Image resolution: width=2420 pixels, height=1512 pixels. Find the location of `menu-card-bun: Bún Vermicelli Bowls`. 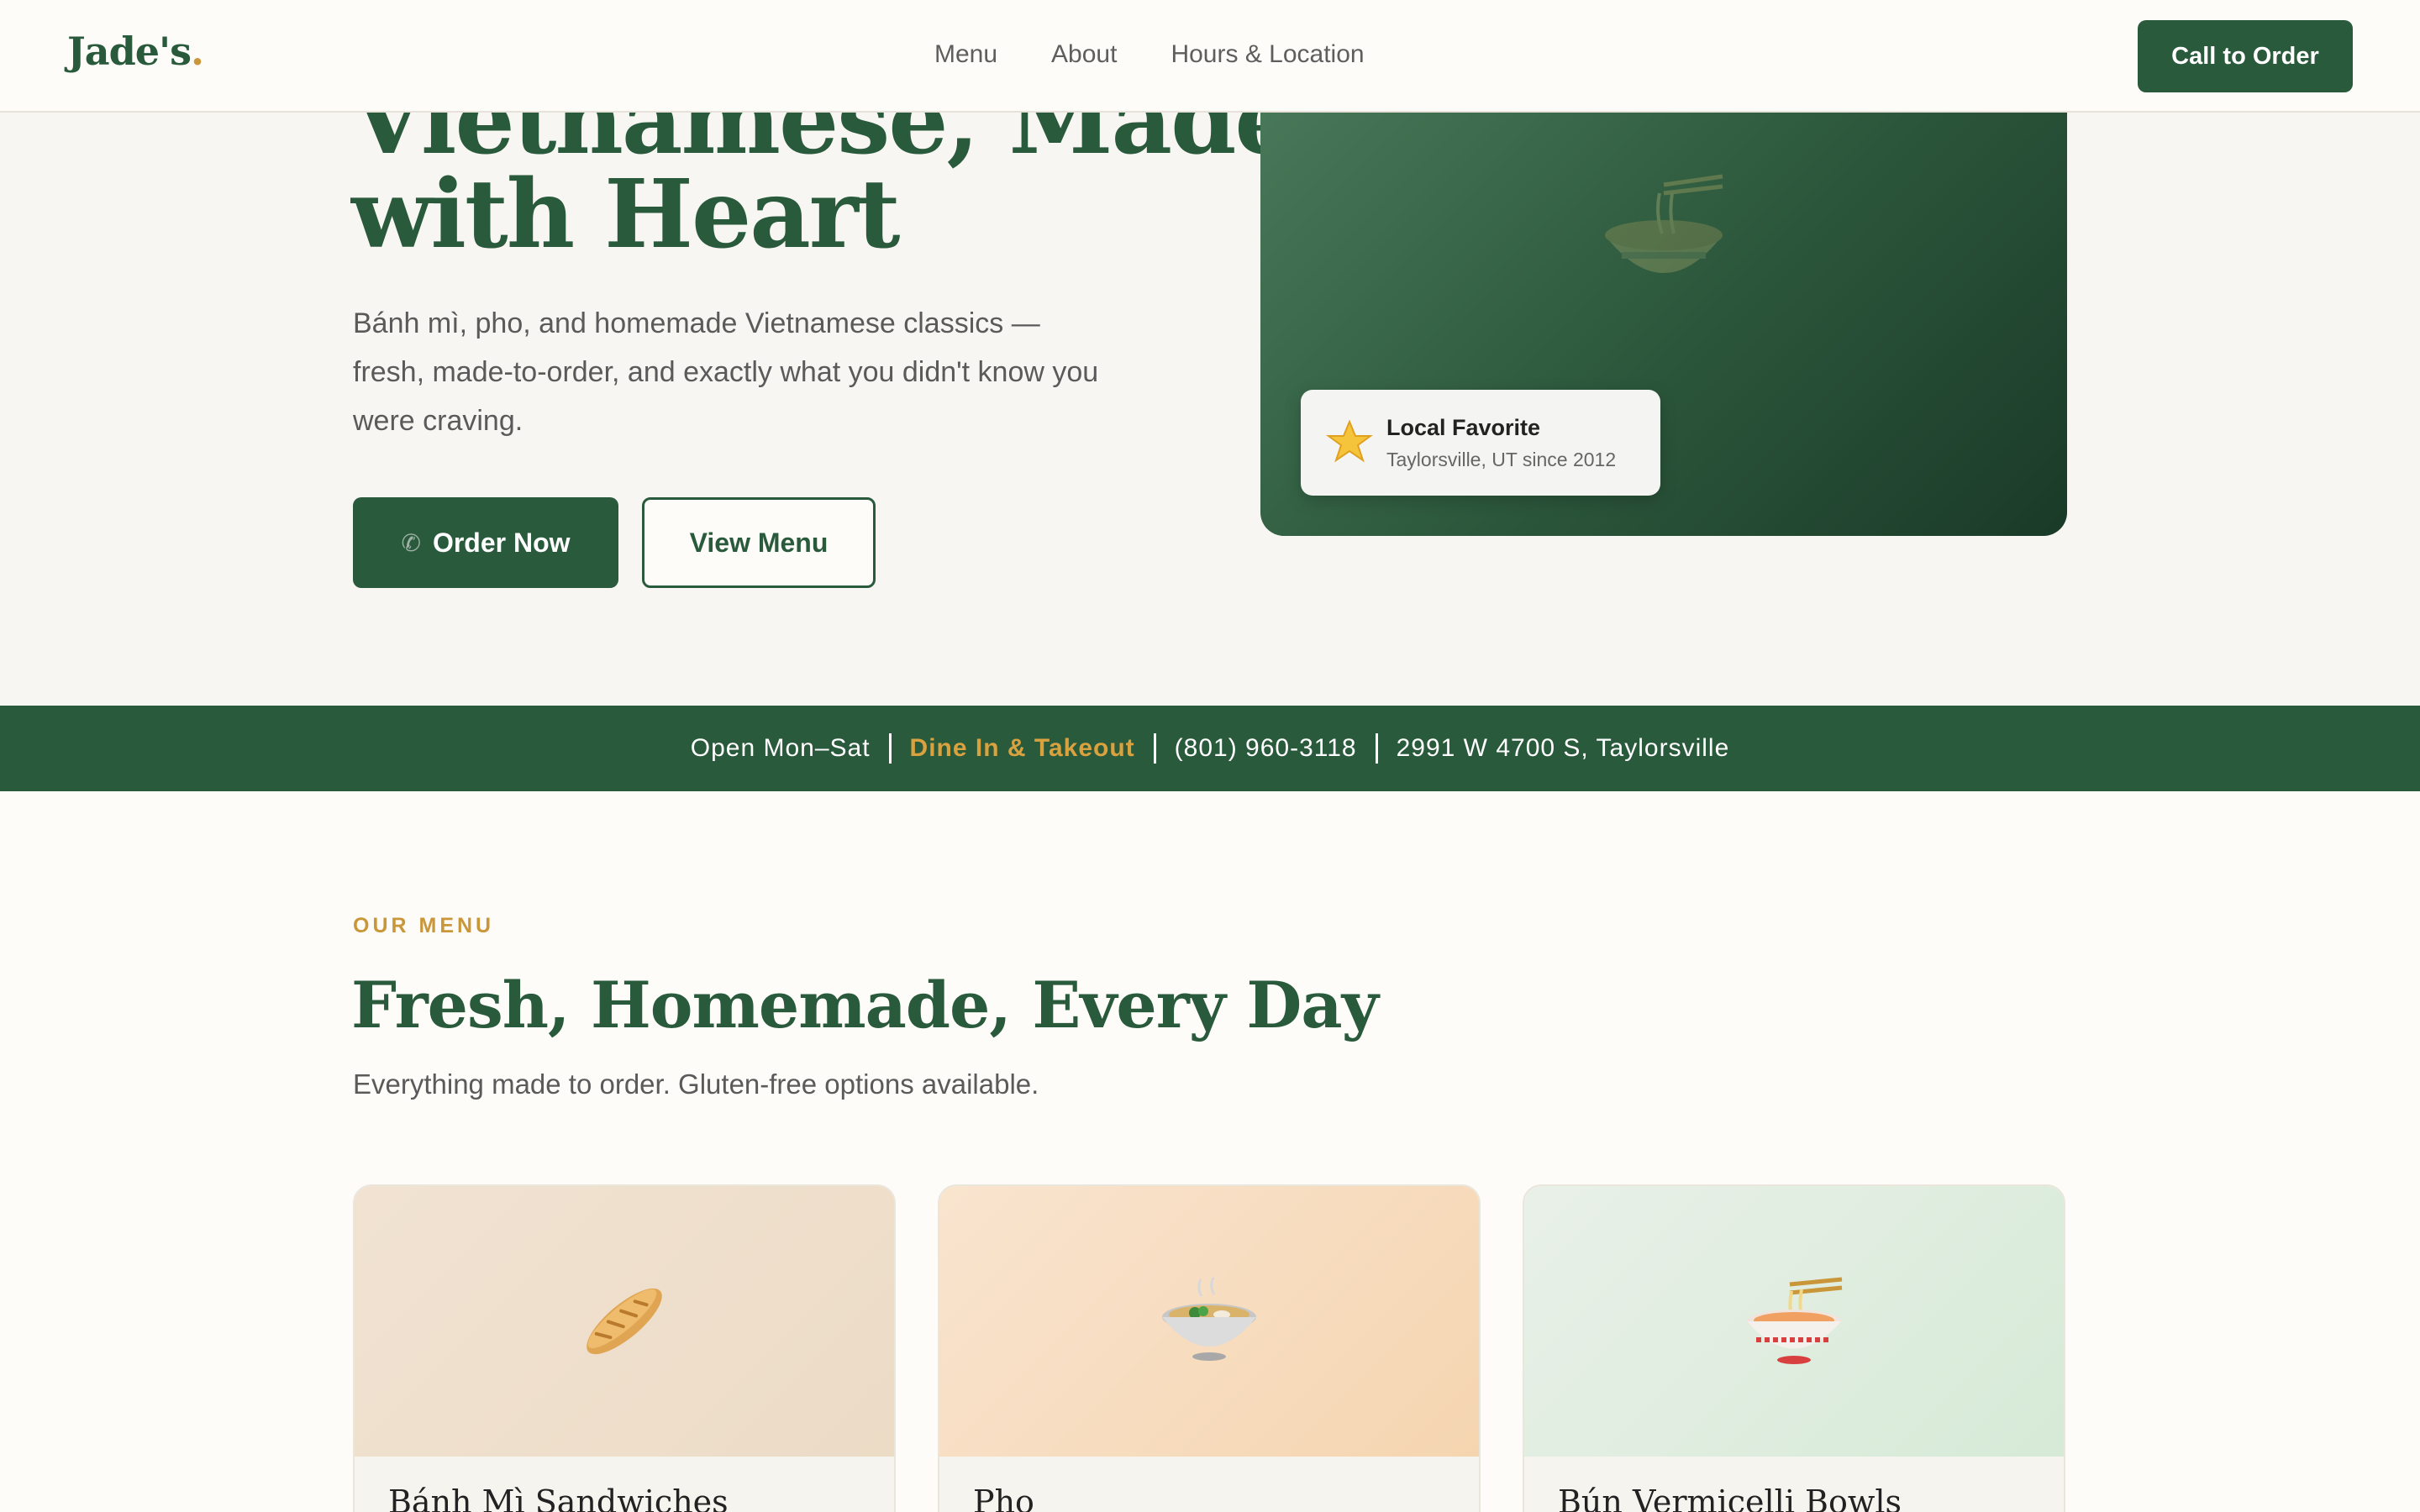

menu-card-bun: Bún Vermicelli Bowls is located at coordinates (1794, 1348).